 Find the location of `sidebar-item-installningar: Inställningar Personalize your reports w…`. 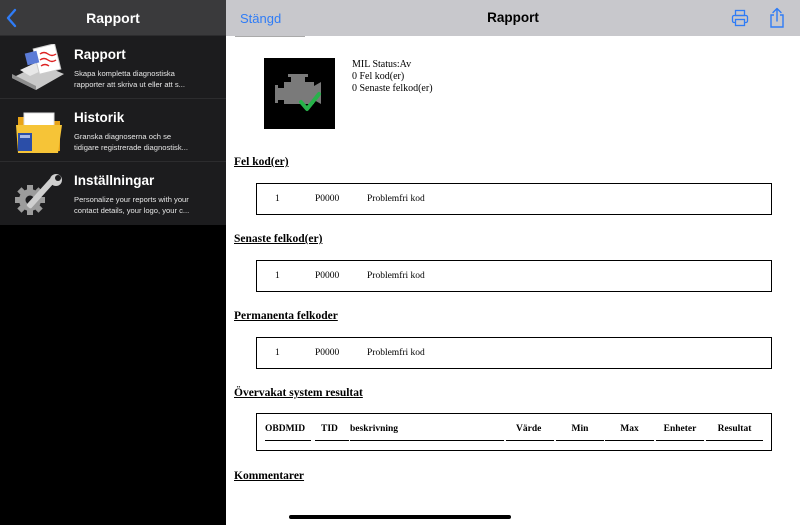

sidebar-item-installningar: Inställningar Personalize your reports w… is located at coordinates (113, 193).